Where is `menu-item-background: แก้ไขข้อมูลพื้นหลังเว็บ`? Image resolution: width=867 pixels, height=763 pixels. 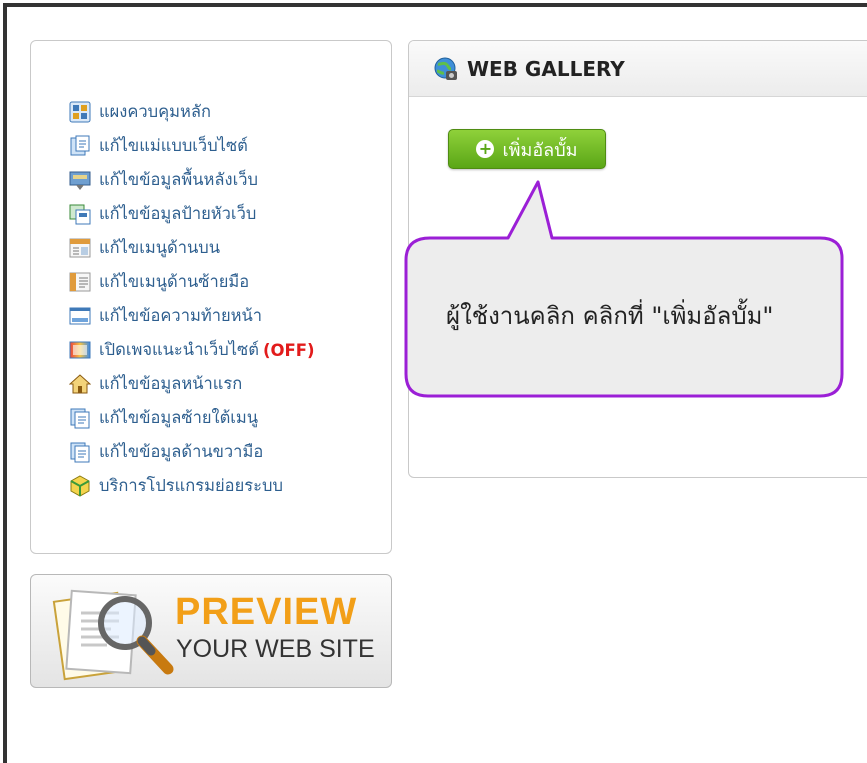
menu-item-background: แก้ไขข้อมูลพื้นหลังเว็บ is located at coordinates (230, 180).